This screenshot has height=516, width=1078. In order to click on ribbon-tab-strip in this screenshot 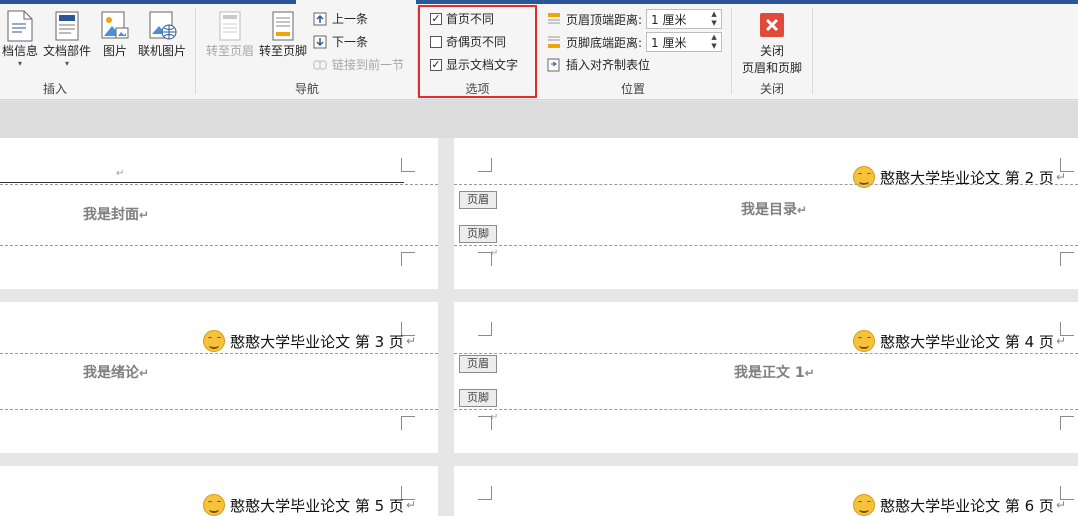, I will do `click(539, 2)`.